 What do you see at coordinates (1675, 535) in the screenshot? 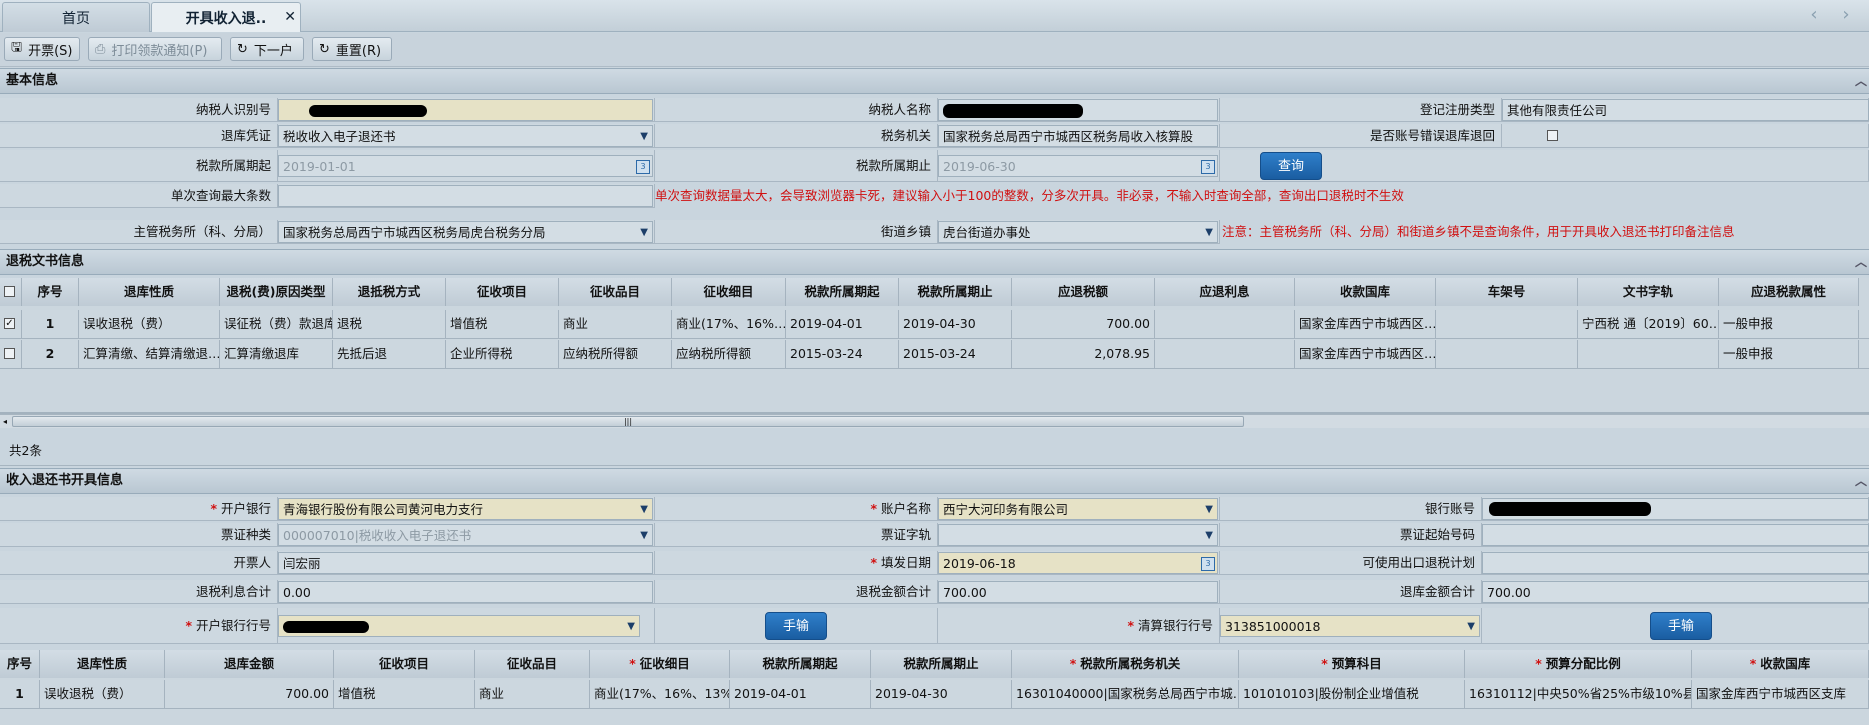
I see `ticket-start-input` at bounding box center [1675, 535].